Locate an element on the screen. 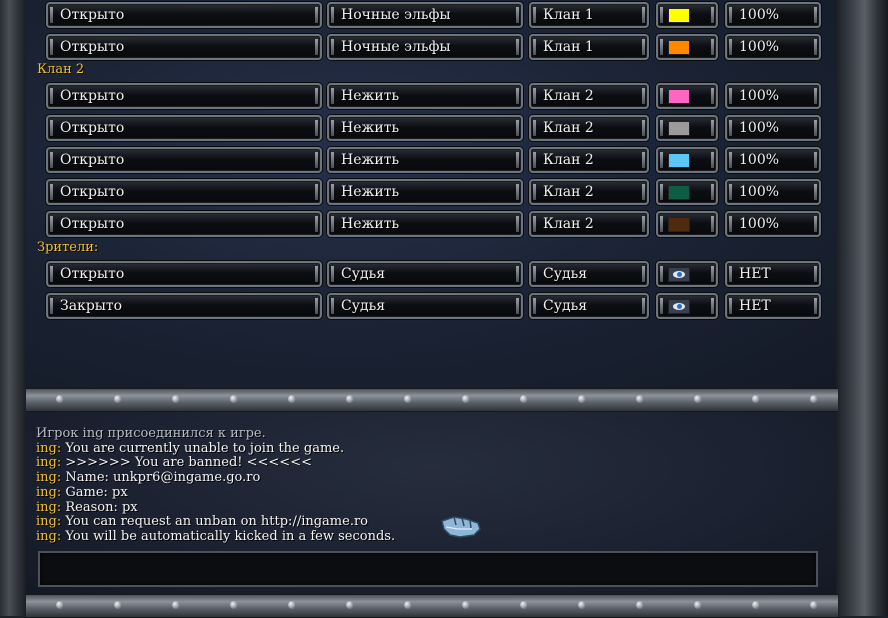 Image resolution: width=888 pixels, height=618 pixels. chat-text: Reason: px is located at coordinates (99, 507).